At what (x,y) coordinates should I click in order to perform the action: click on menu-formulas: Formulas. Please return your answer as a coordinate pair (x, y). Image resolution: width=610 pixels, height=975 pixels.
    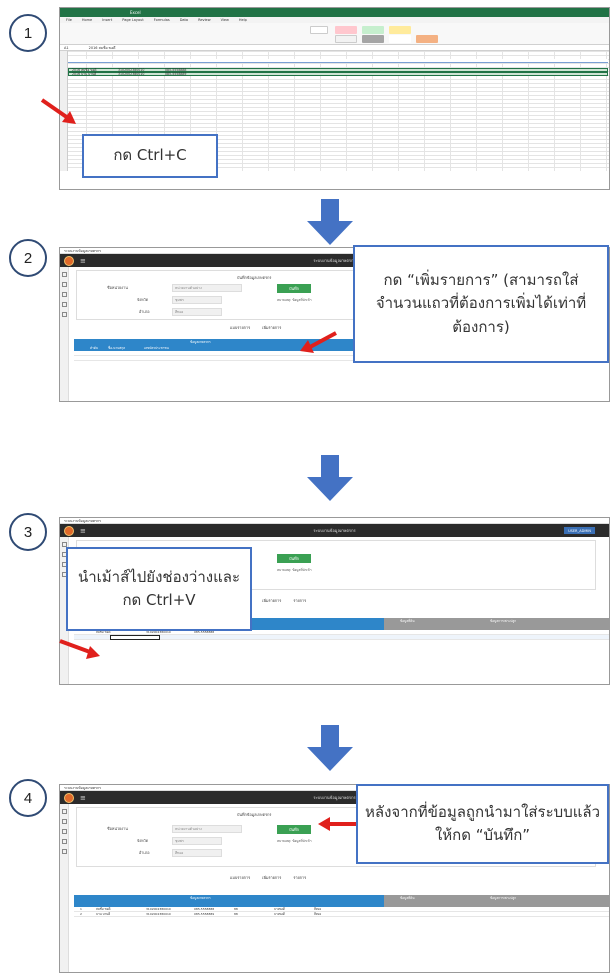
    Looking at the image, I should click on (162, 20).